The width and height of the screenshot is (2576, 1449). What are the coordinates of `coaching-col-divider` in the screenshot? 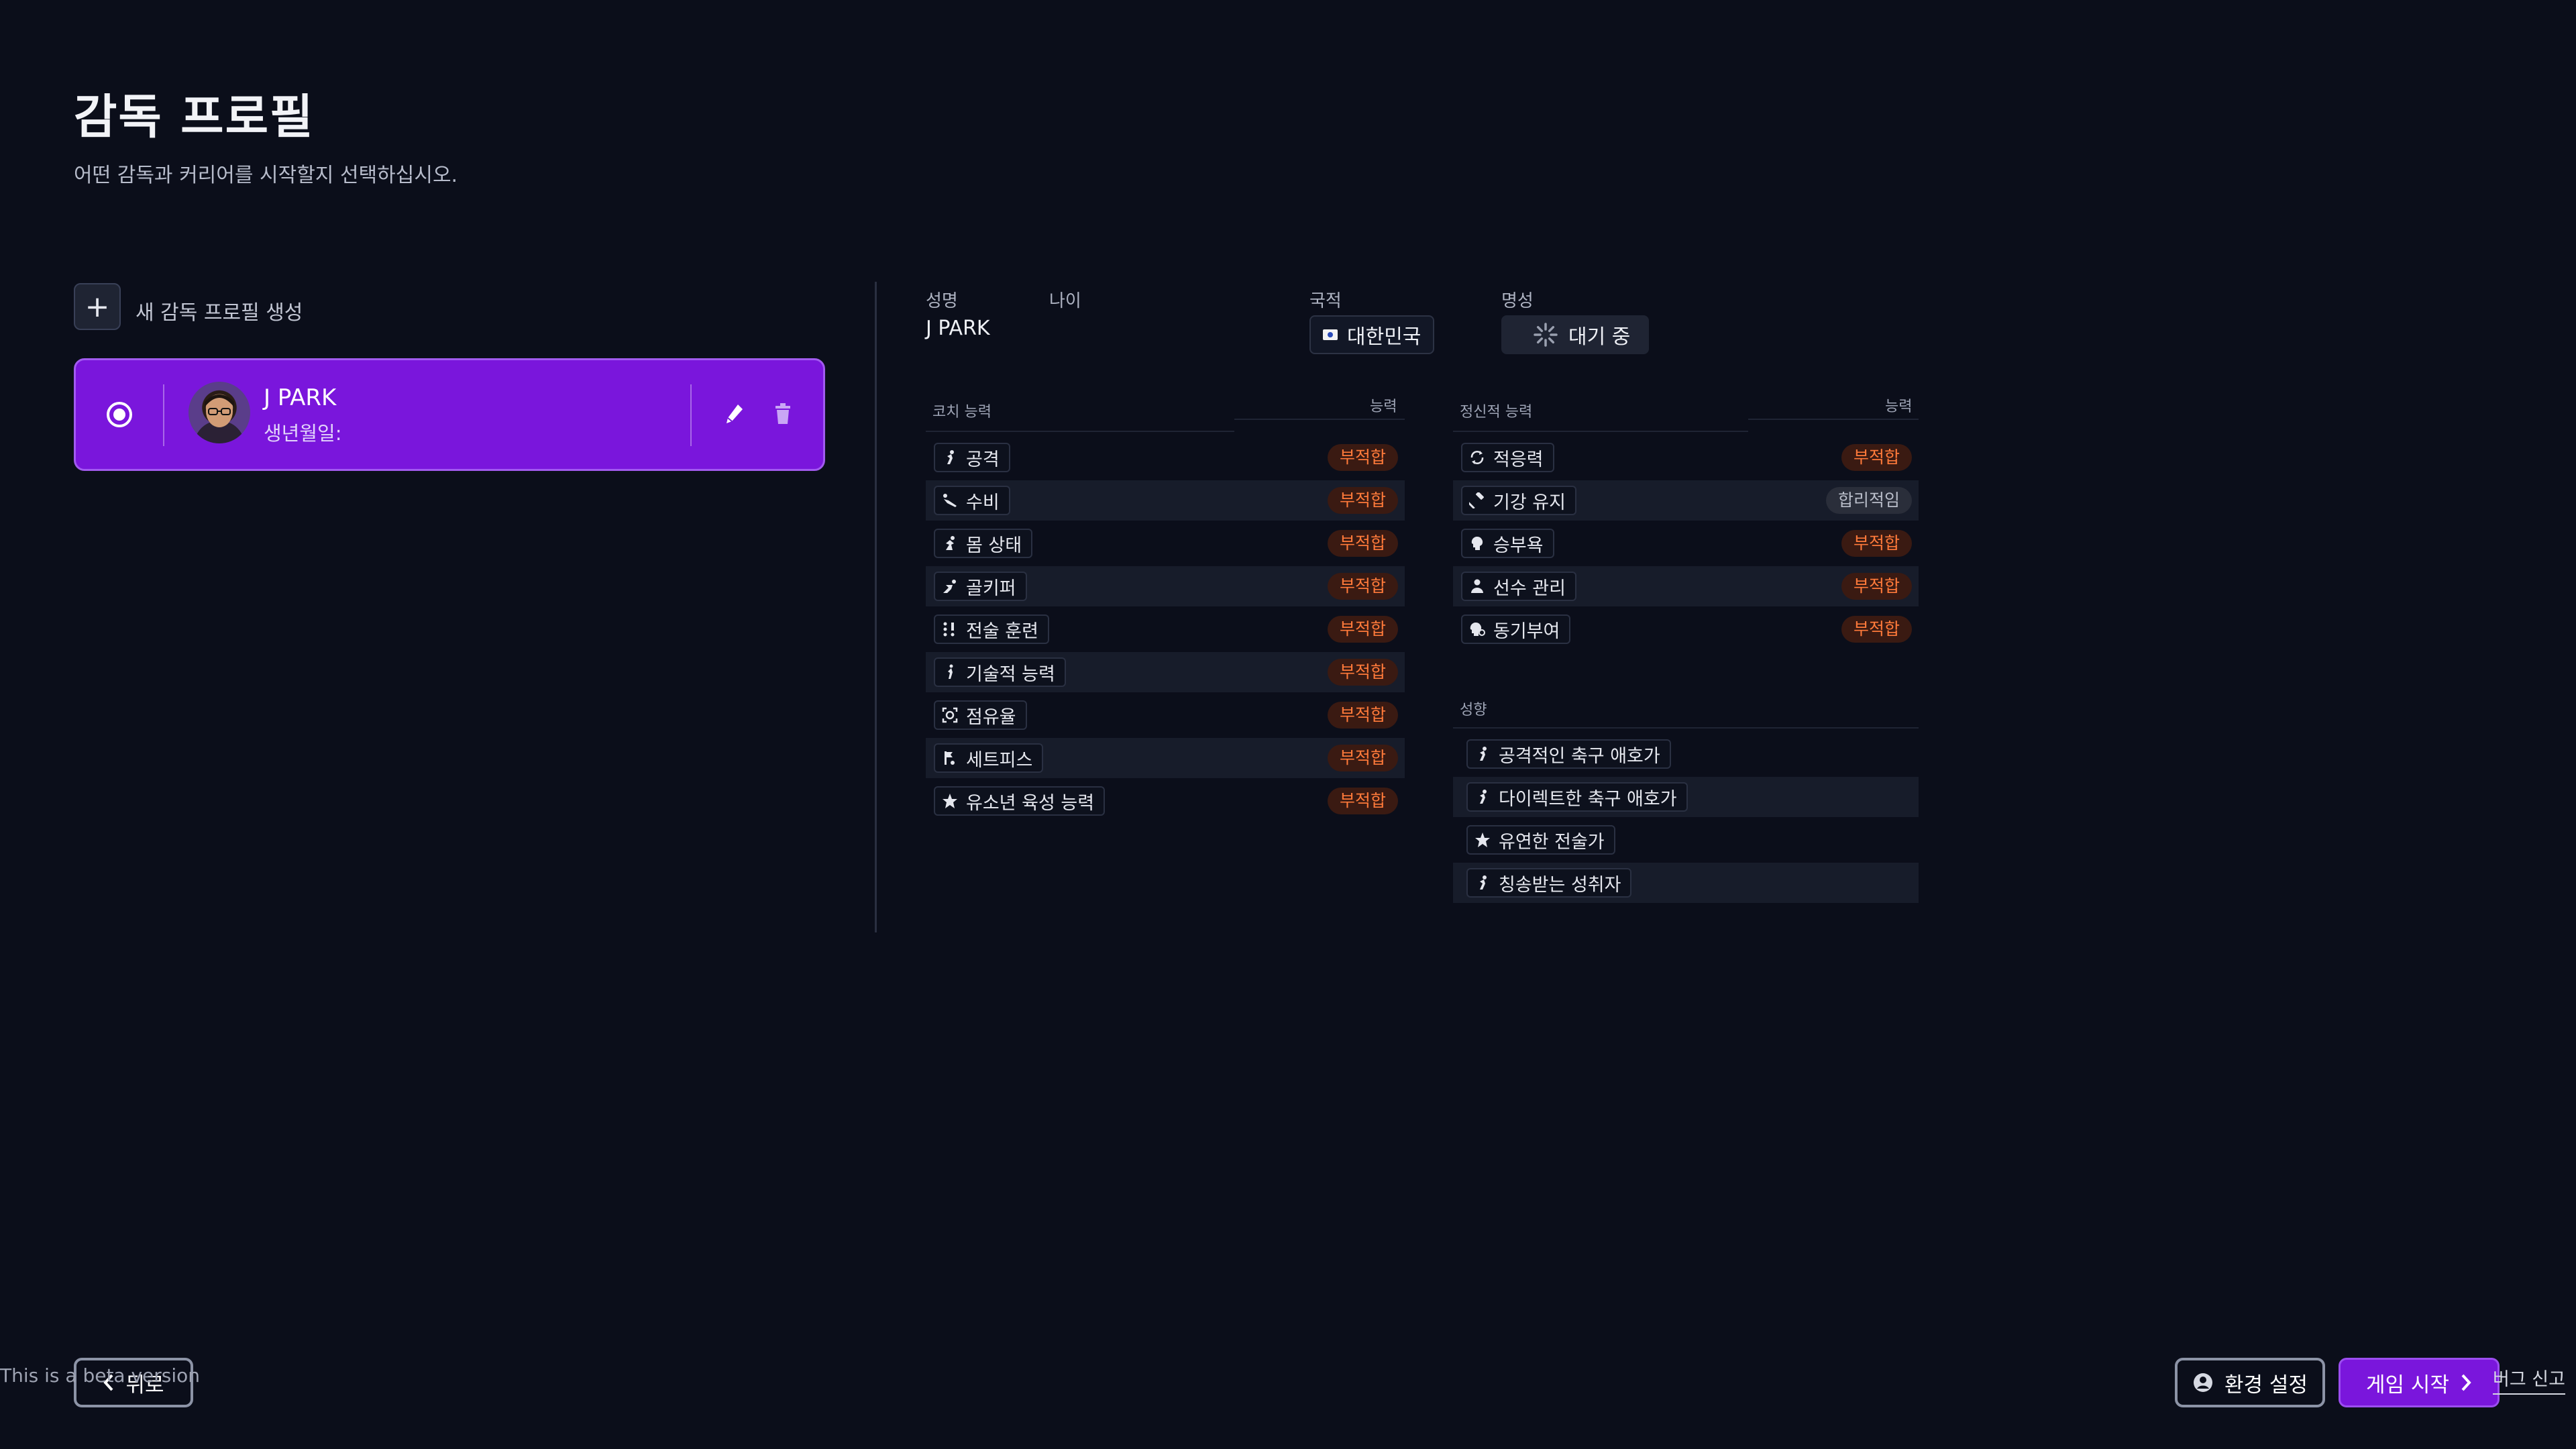 It's located at (1319, 419).